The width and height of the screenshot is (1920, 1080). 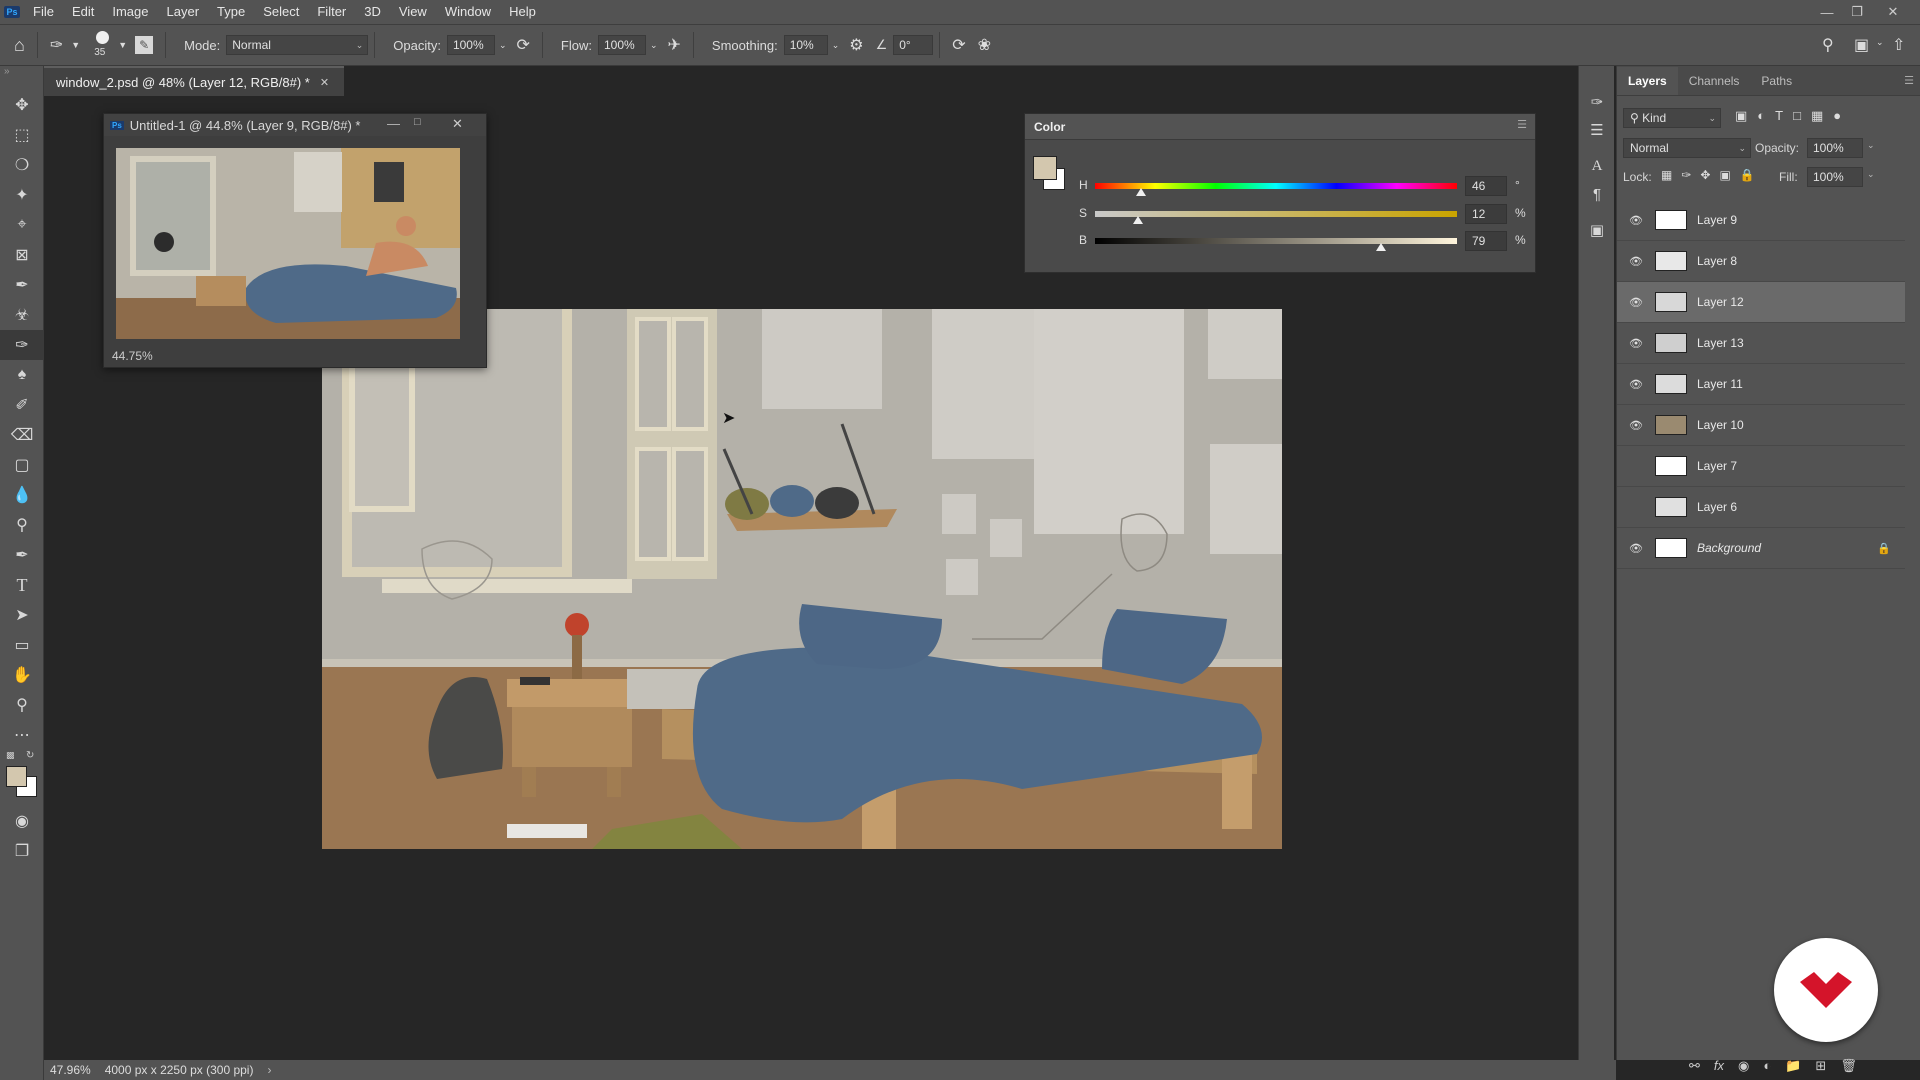 What do you see at coordinates (1486, 214) in the screenshot?
I see `saturation-value-input: 12` at bounding box center [1486, 214].